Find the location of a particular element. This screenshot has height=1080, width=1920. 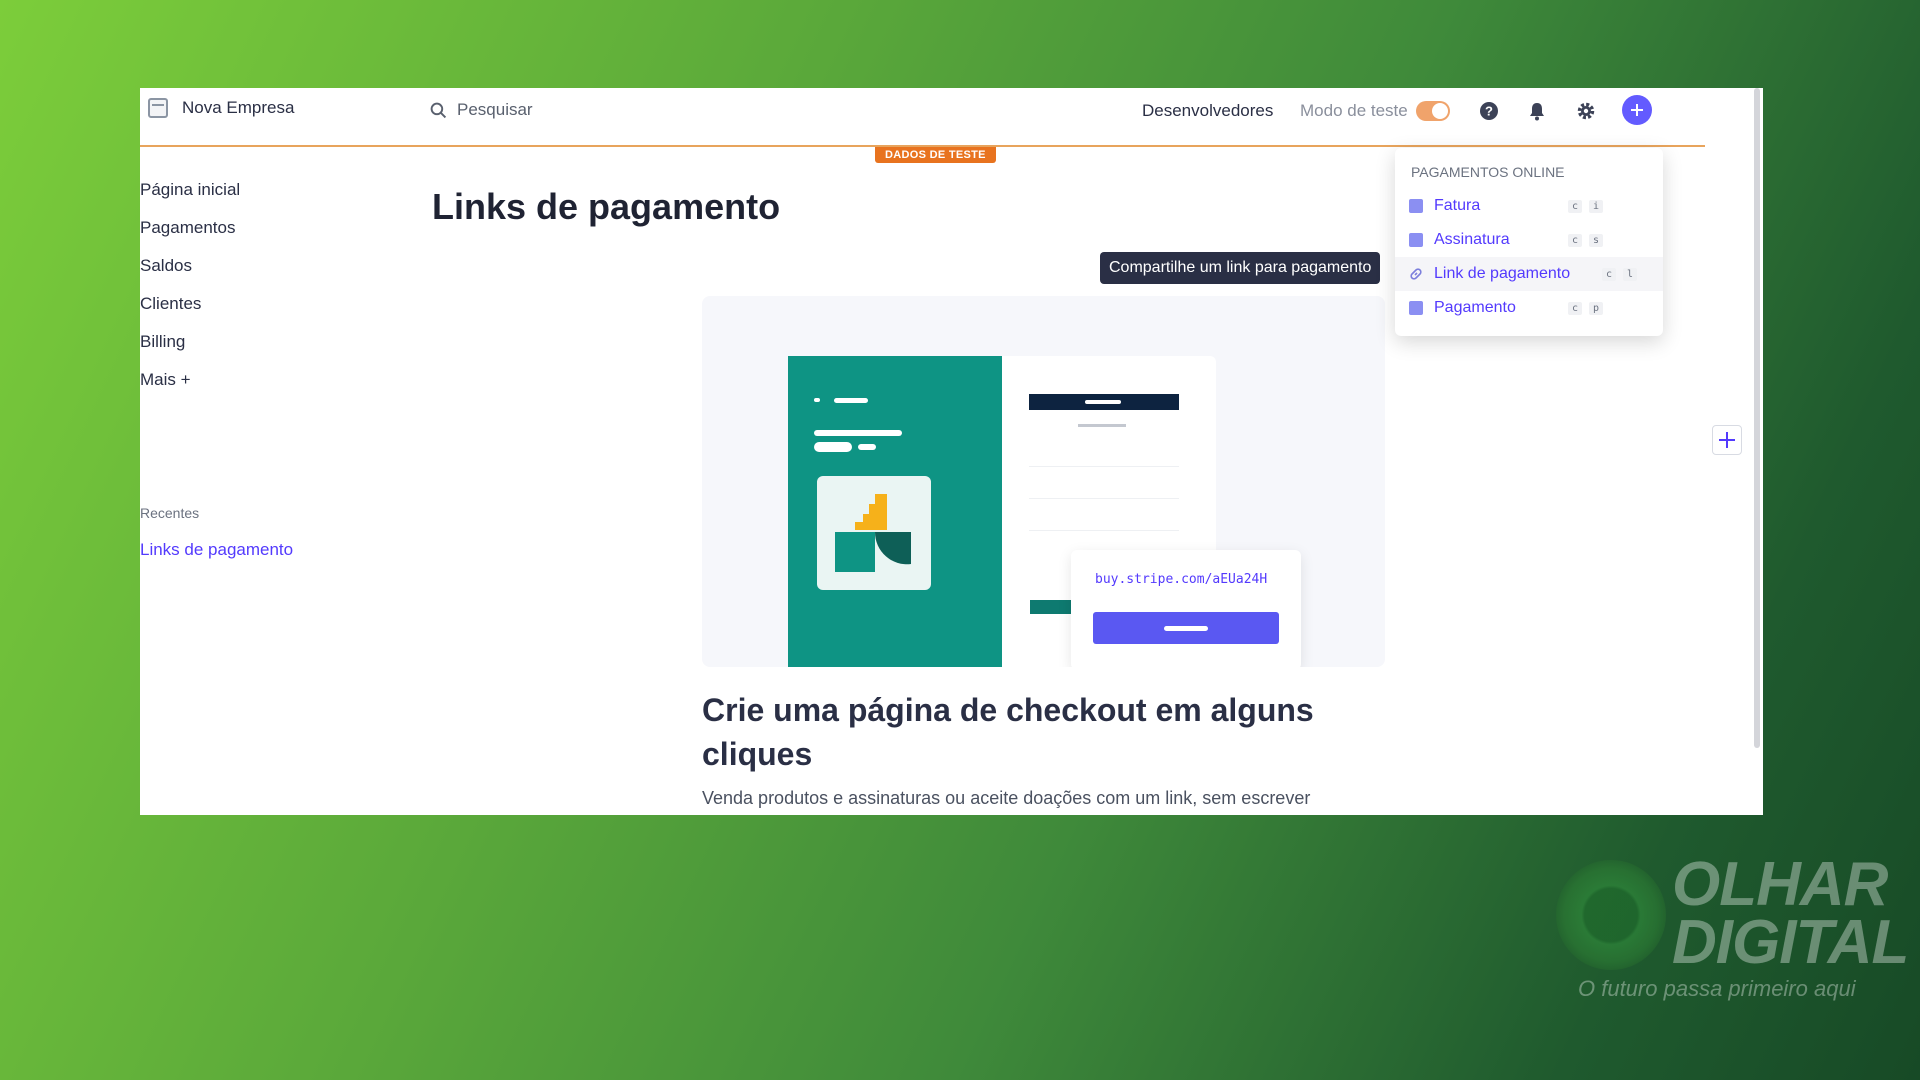

menu-item-payment-link: Link de pagamento cl is located at coordinates (1529, 274).